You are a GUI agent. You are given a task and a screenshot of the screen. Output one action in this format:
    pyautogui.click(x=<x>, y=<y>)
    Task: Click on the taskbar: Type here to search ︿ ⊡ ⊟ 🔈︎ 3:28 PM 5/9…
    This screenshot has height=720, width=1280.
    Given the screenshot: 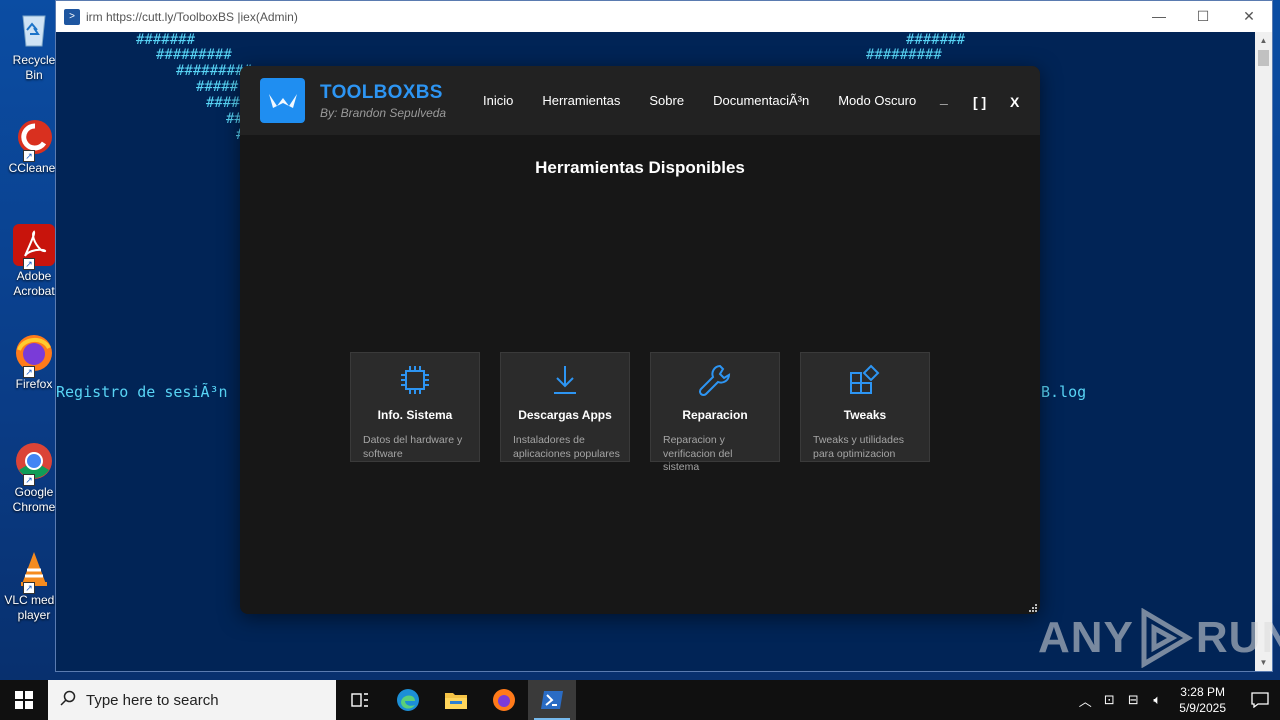 What is the action you would take?
    pyautogui.click(x=640, y=700)
    